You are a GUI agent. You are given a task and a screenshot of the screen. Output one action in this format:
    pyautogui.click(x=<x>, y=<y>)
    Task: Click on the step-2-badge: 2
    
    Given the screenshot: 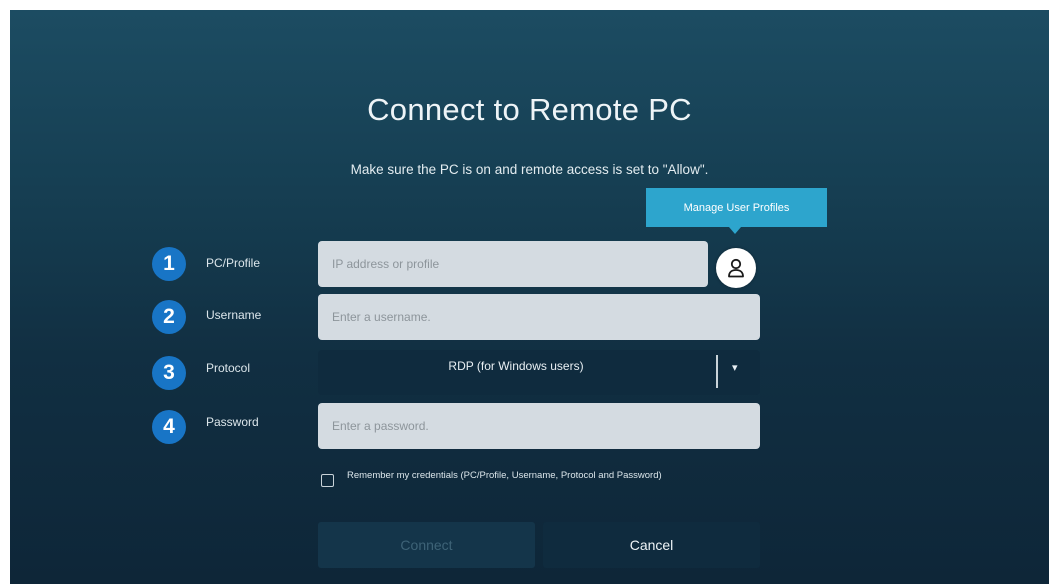 What is the action you would take?
    pyautogui.click(x=169, y=317)
    